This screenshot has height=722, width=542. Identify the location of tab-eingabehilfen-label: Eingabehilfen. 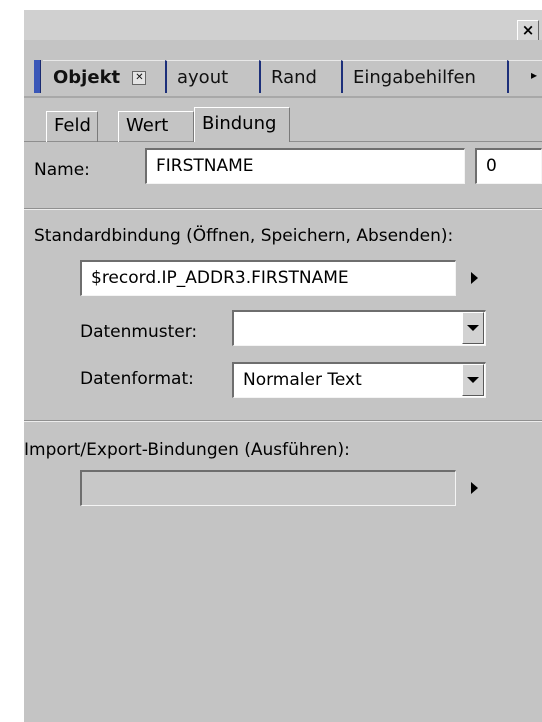
(414, 77).